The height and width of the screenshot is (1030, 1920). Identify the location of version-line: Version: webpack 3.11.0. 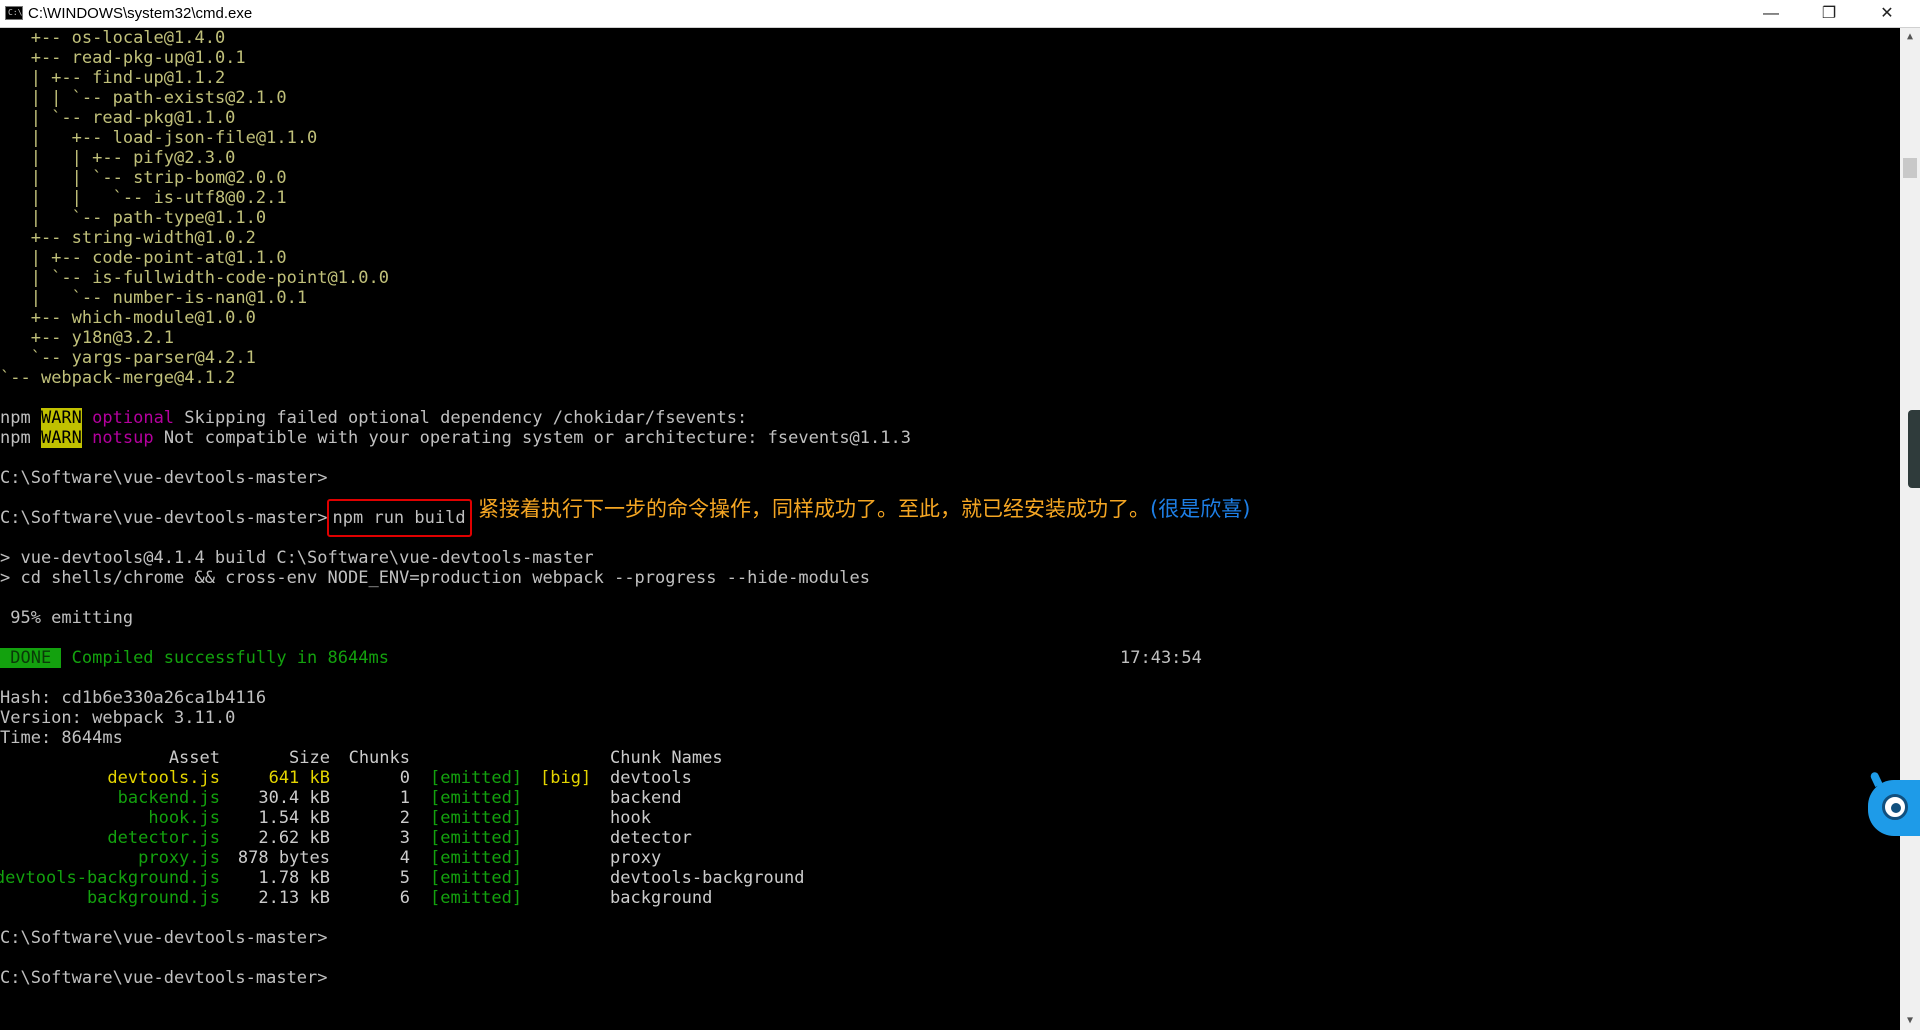
(118, 718).